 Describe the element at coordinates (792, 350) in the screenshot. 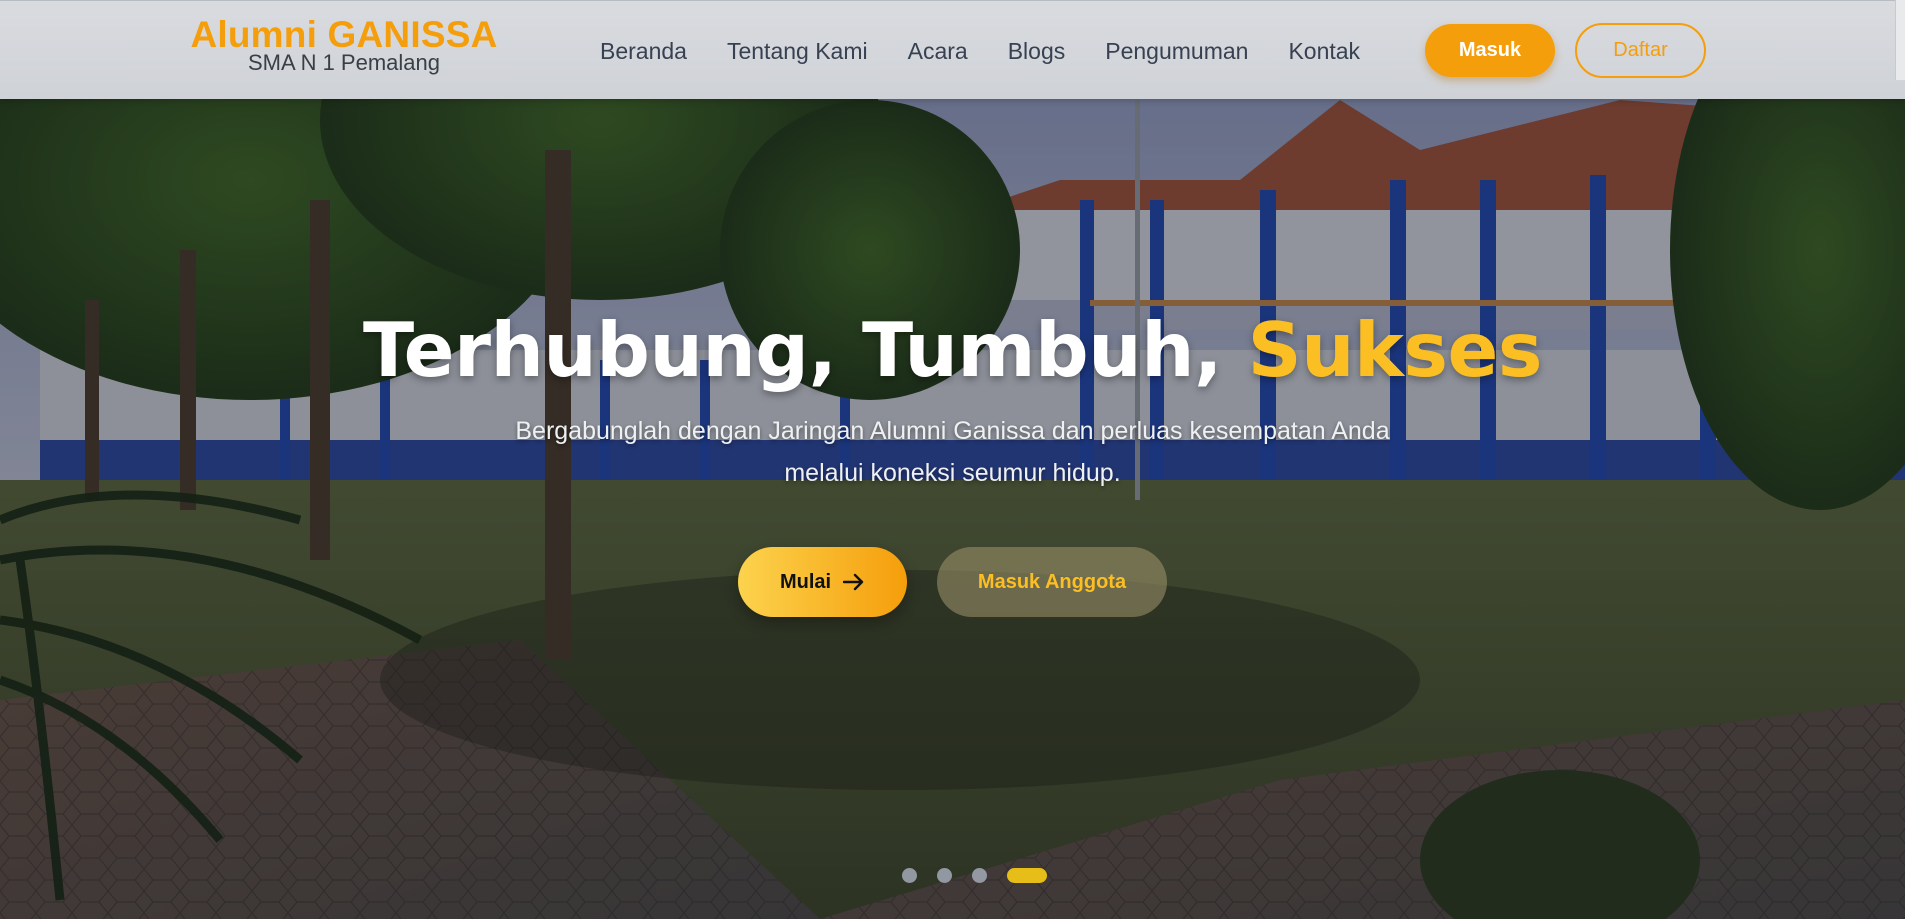

I see `hero-headline-main: Terhubung, Tumbuh,` at that location.